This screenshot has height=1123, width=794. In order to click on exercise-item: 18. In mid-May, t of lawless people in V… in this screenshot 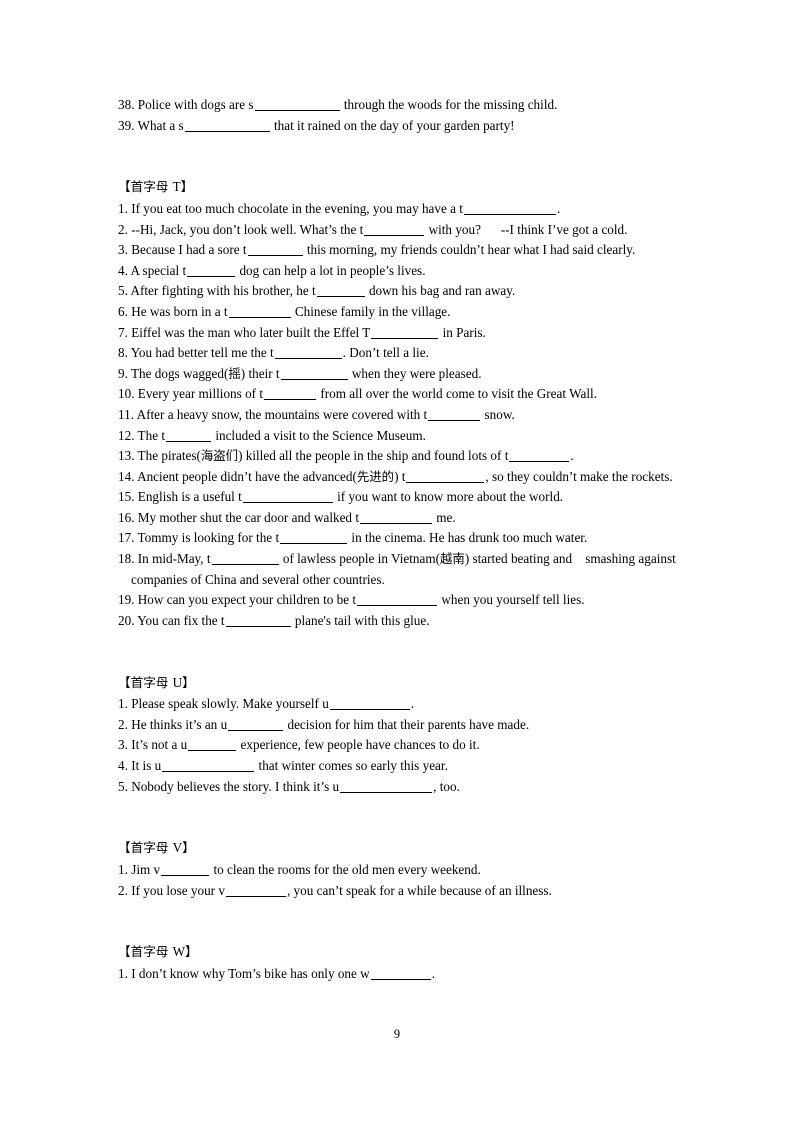, I will do `click(398, 569)`.